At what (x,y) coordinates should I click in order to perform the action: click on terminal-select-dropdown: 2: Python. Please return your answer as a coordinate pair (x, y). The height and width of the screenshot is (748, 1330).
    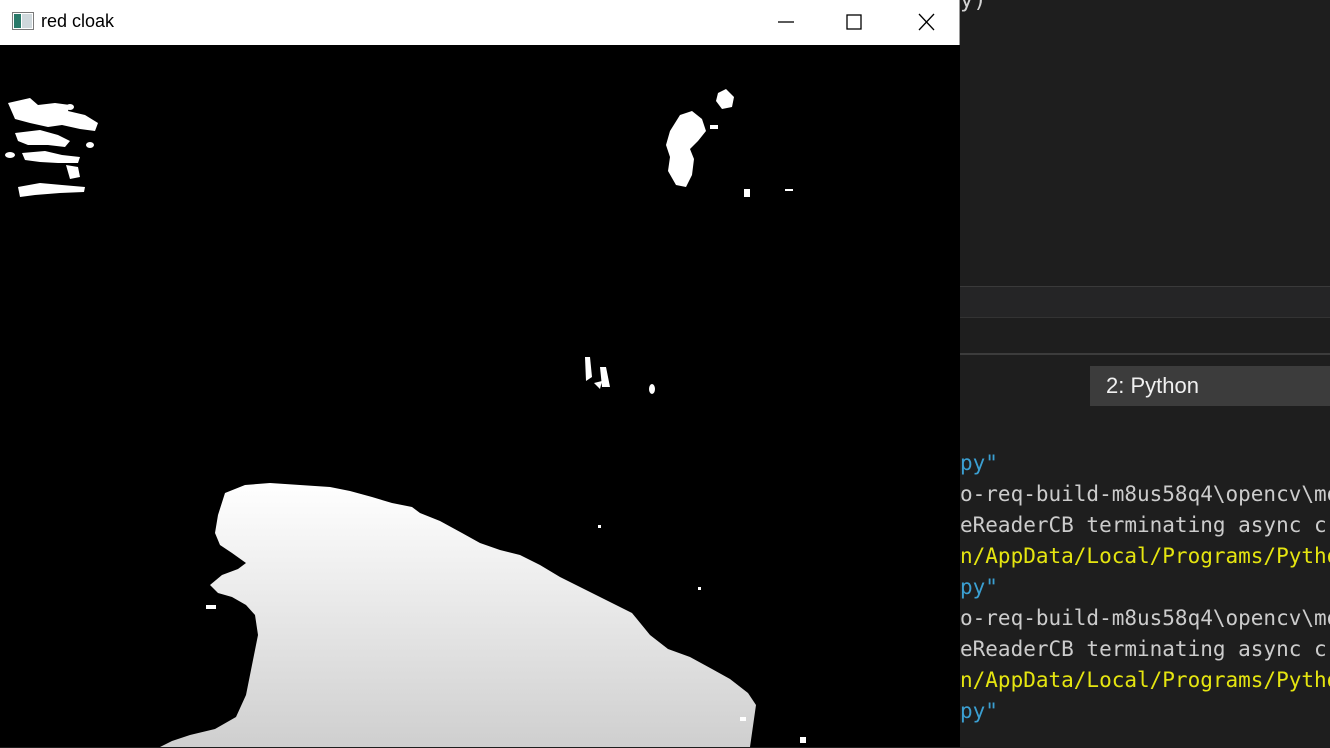
    Looking at the image, I should click on (1210, 386).